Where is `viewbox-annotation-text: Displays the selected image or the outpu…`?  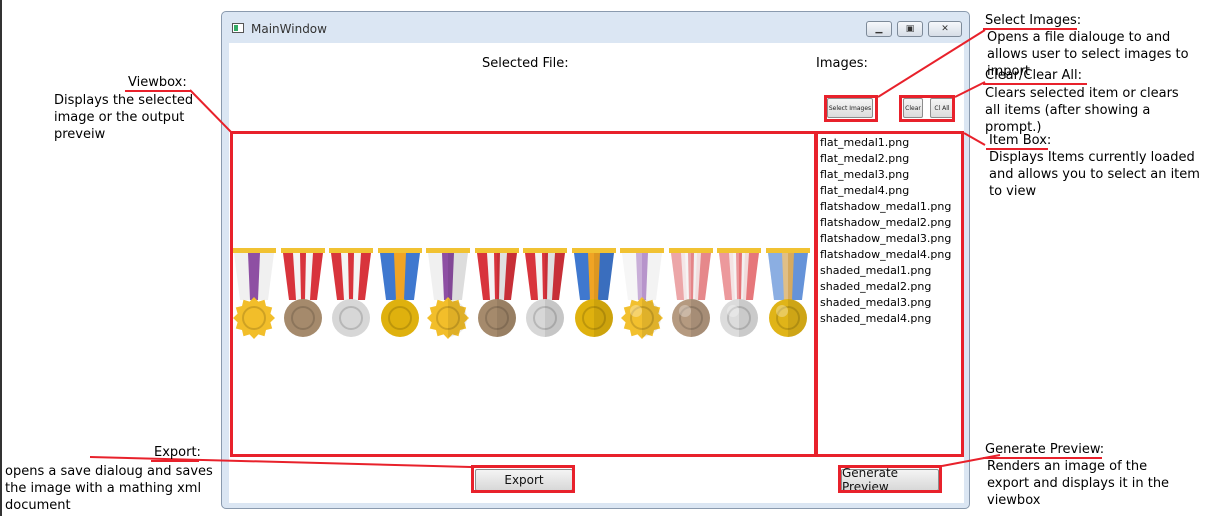
viewbox-annotation-text: Displays the selected image or the outpu… is located at coordinates (124, 117).